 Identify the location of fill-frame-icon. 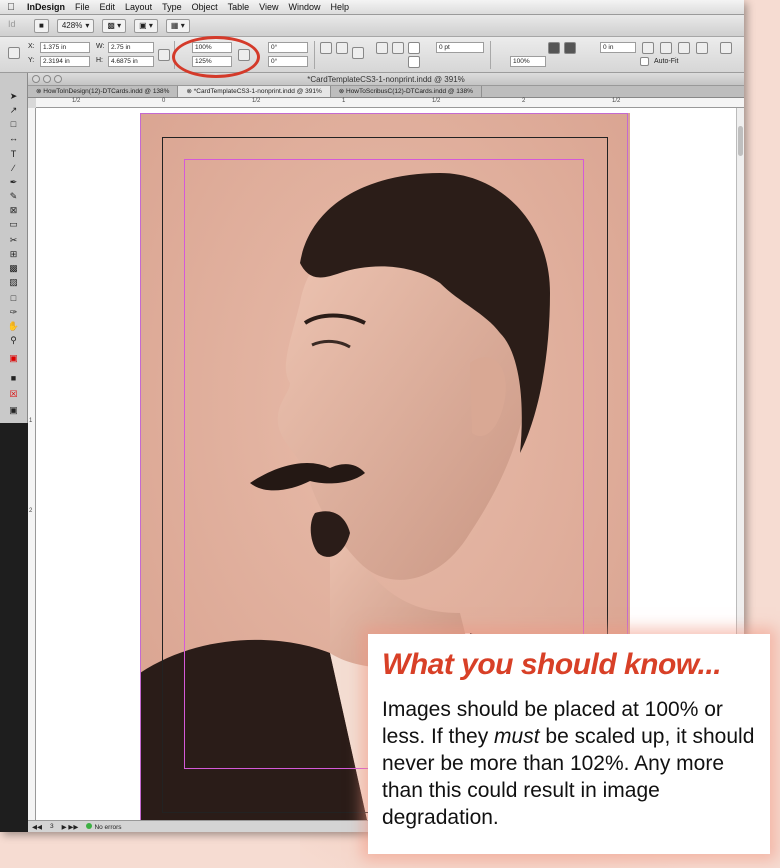
(702, 48).